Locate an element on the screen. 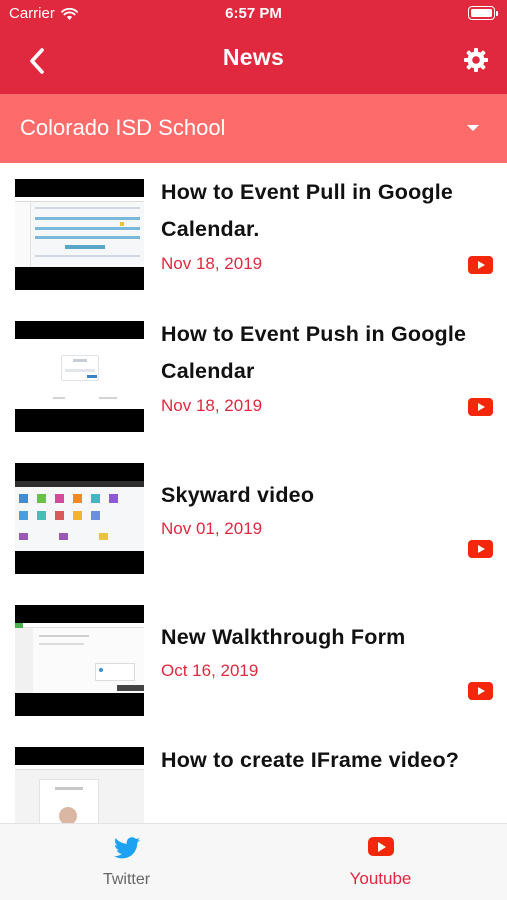  news-title: How to Event Push in Google Calendar is located at coordinates (314, 352).